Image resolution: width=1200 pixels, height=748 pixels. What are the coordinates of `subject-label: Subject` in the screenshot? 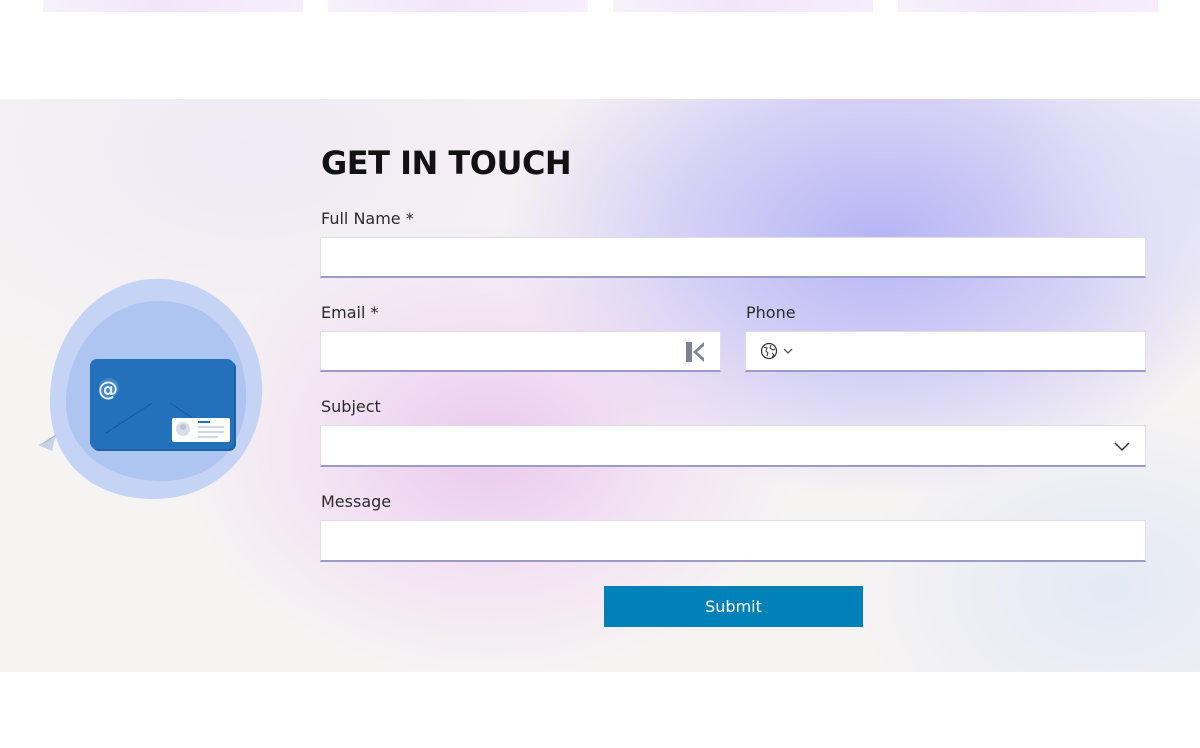 It's located at (351, 406).